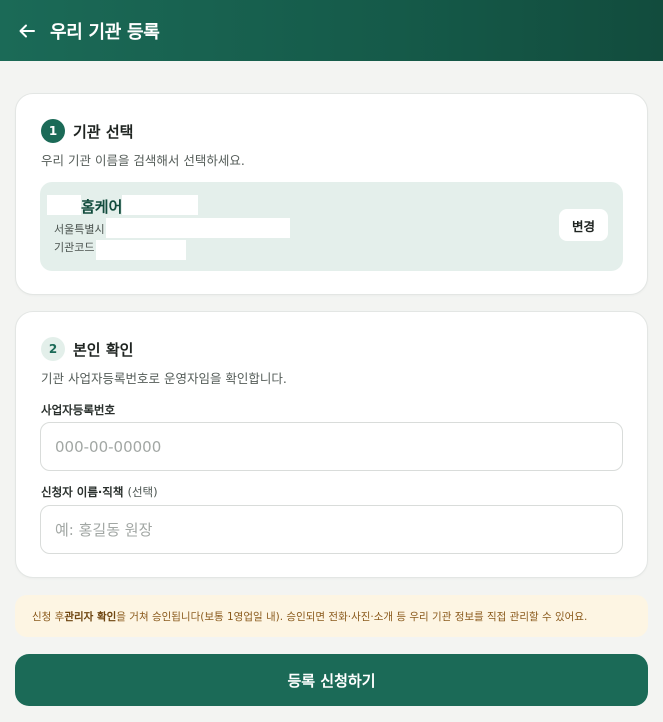  I want to click on step1-number-badge: 1, so click(53, 131).